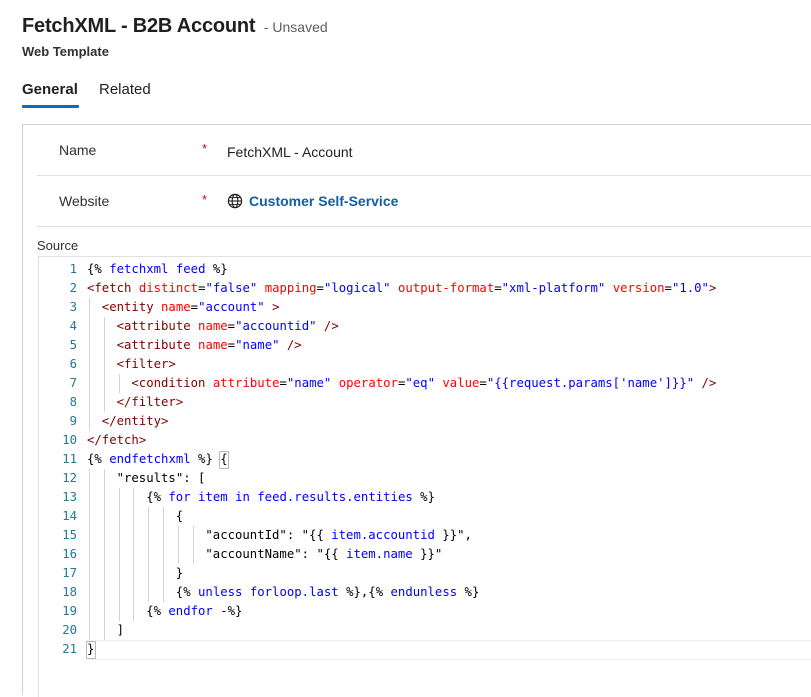 The image size is (811, 697). I want to click on selected-tab-indicator, so click(50, 106).